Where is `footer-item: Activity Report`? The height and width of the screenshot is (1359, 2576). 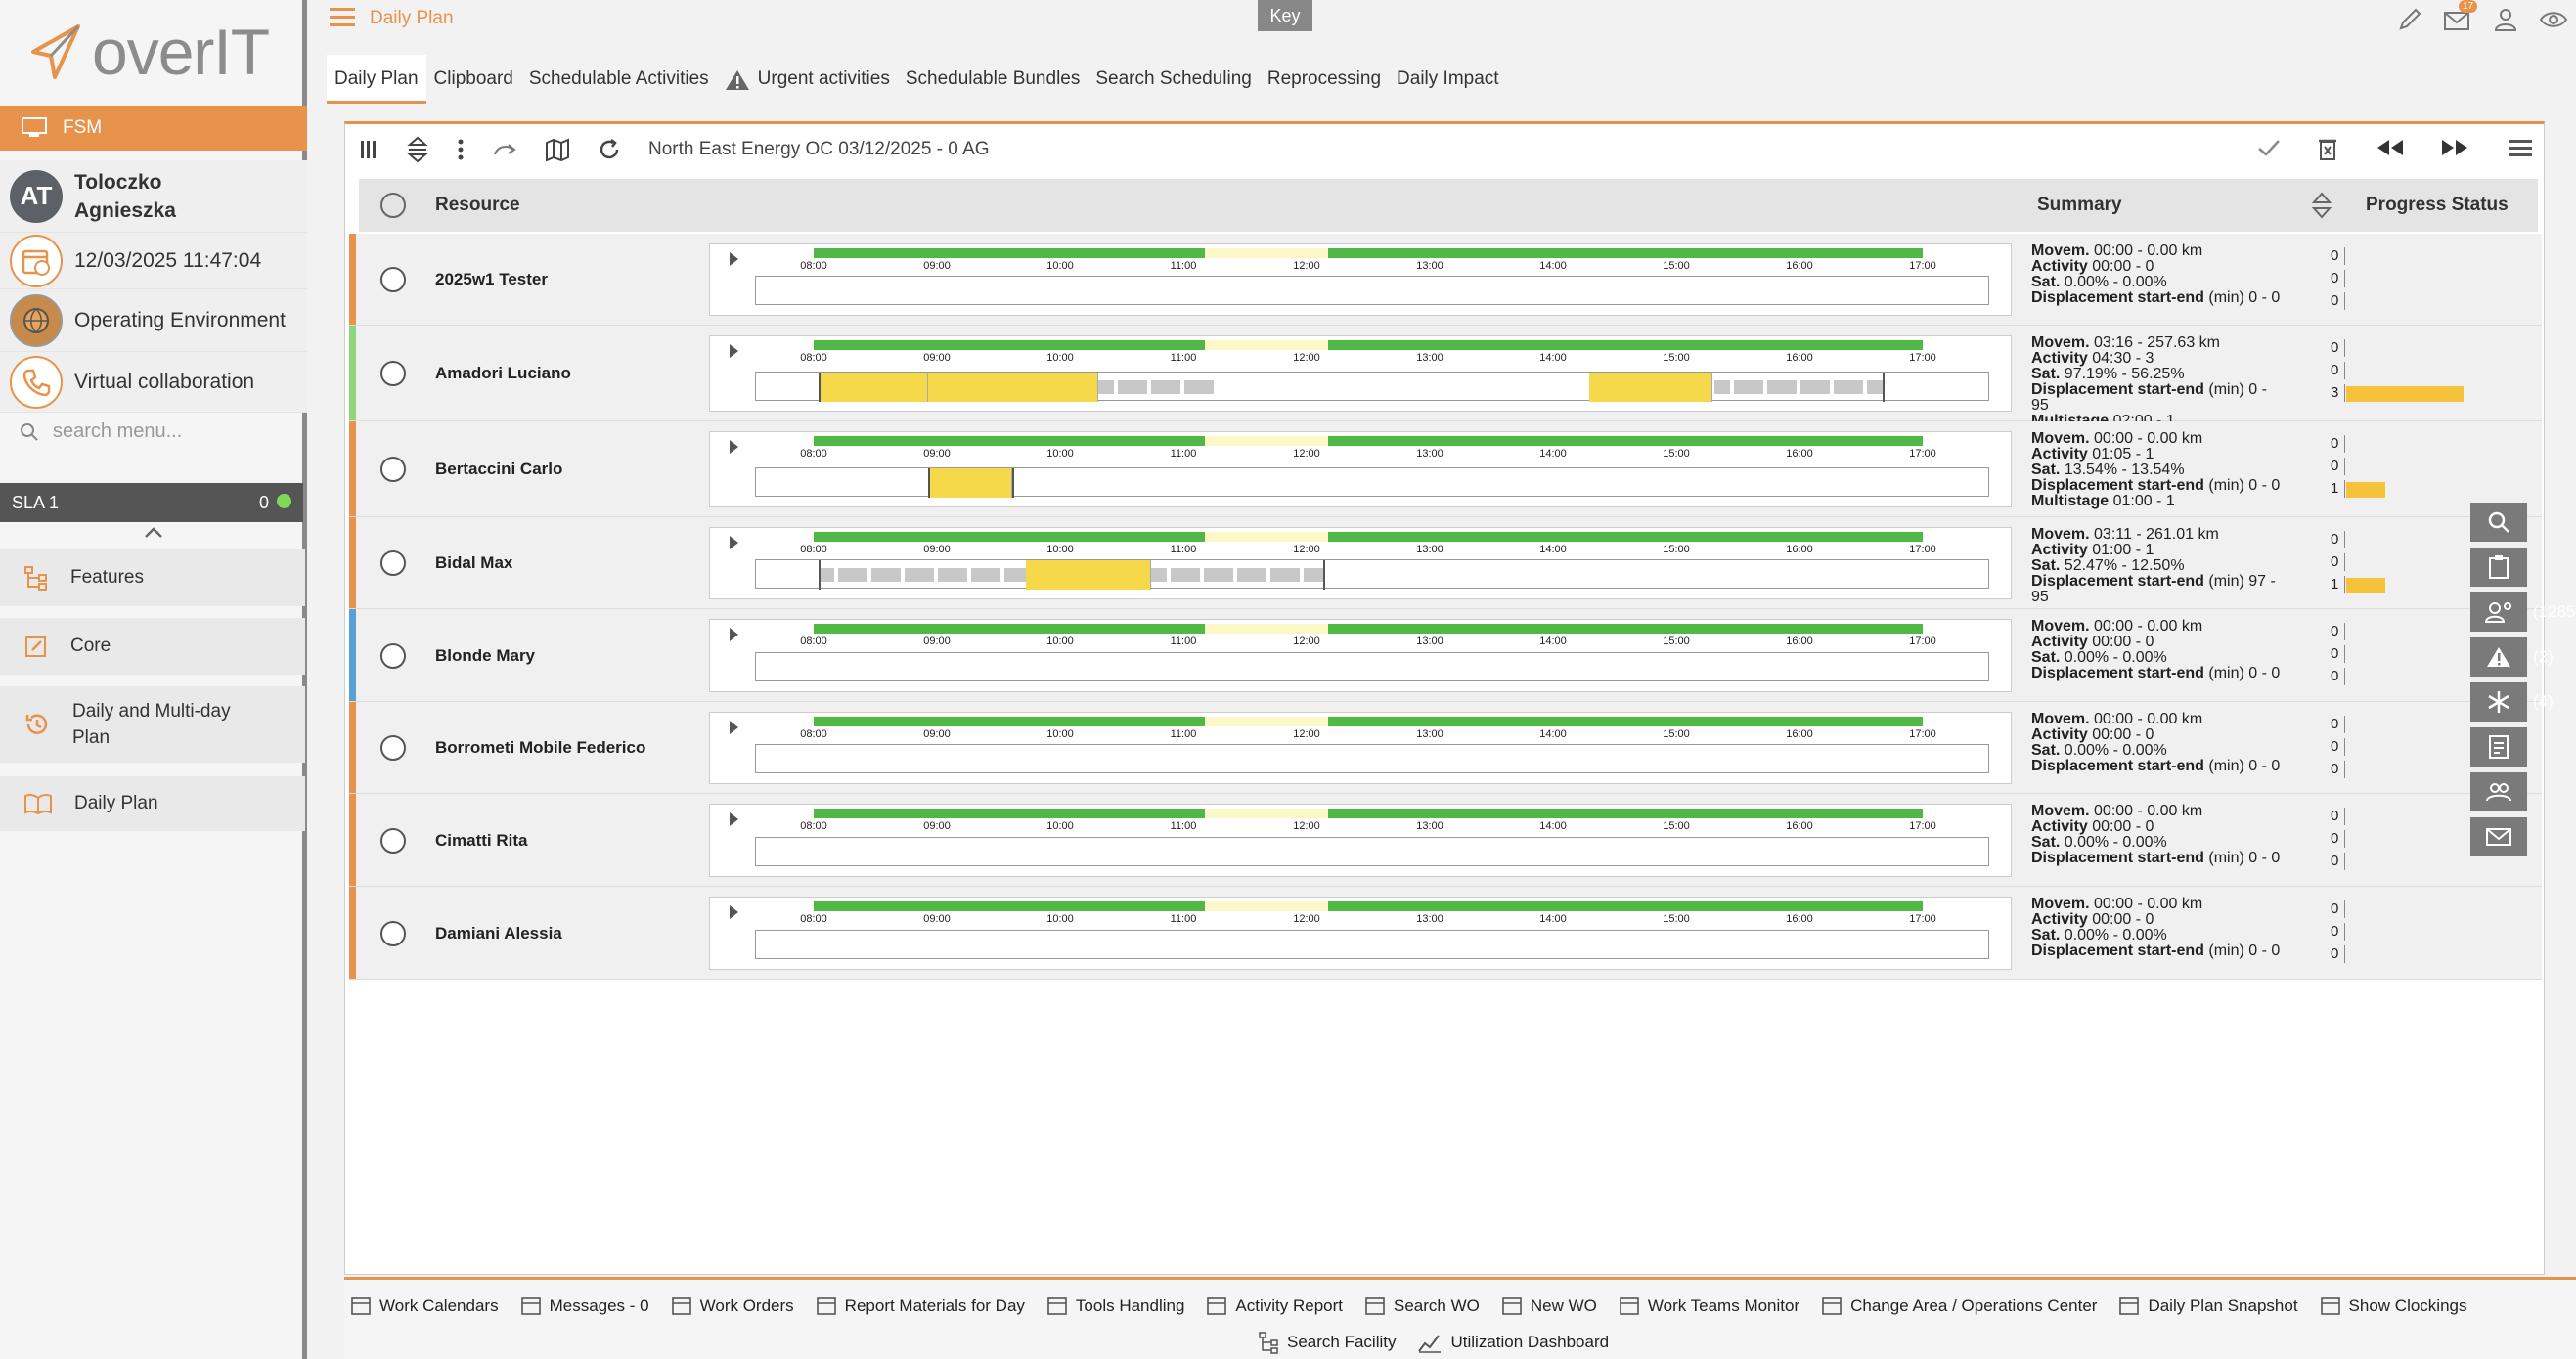 footer-item: Activity Report is located at coordinates (1274, 1306).